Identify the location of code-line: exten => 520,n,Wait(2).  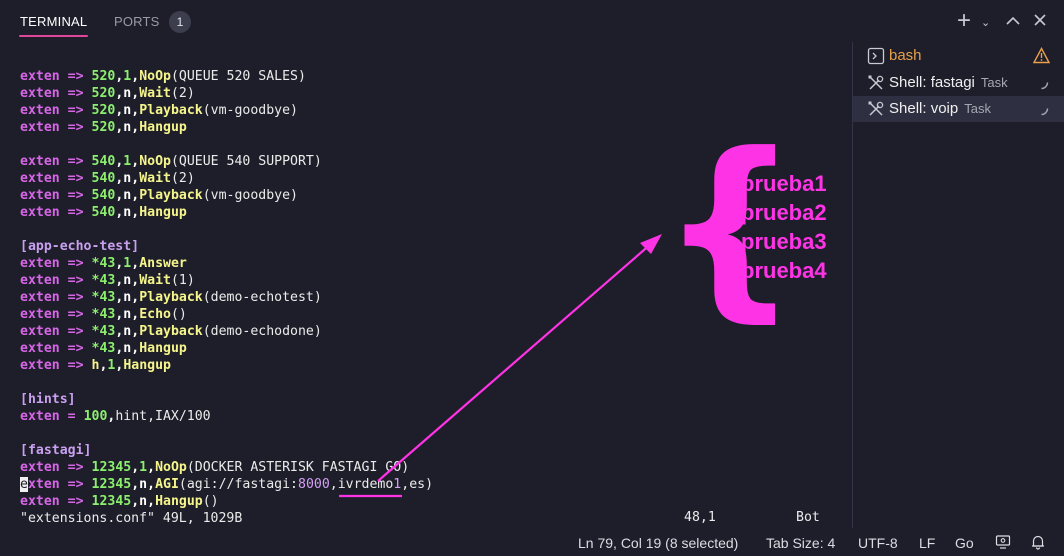
(107, 93).